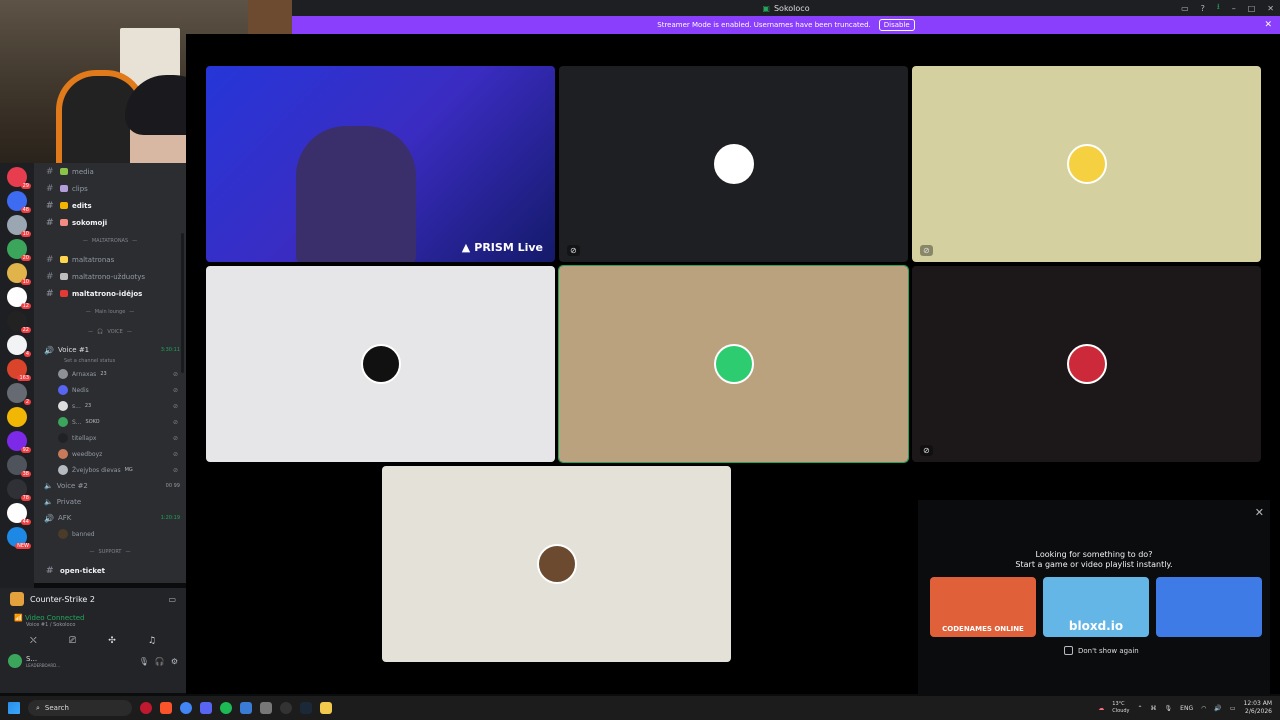  Describe the element at coordinates (110, 390) in the screenshot. I see `voice-user: Nedis ⊘` at that location.